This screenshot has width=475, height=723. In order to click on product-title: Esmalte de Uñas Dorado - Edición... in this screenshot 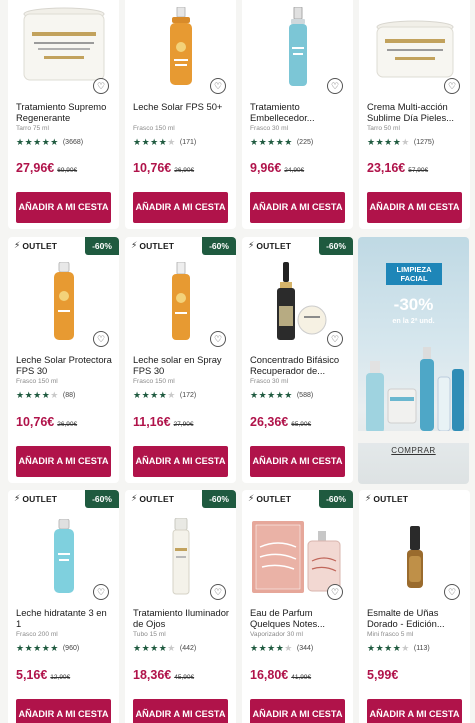, I will do `click(415, 618)`.